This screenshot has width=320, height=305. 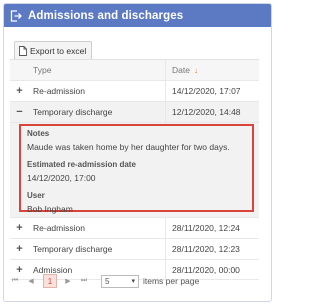 I want to click on column-header-type: Type, so click(x=97, y=70).